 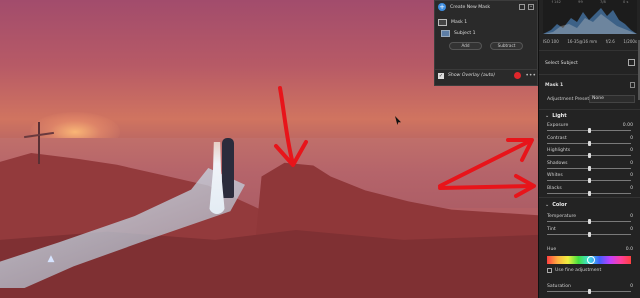 What do you see at coordinates (486, 22) in the screenshot?
I see `mask-item: Mask 1` at bounding box center [486, 22].